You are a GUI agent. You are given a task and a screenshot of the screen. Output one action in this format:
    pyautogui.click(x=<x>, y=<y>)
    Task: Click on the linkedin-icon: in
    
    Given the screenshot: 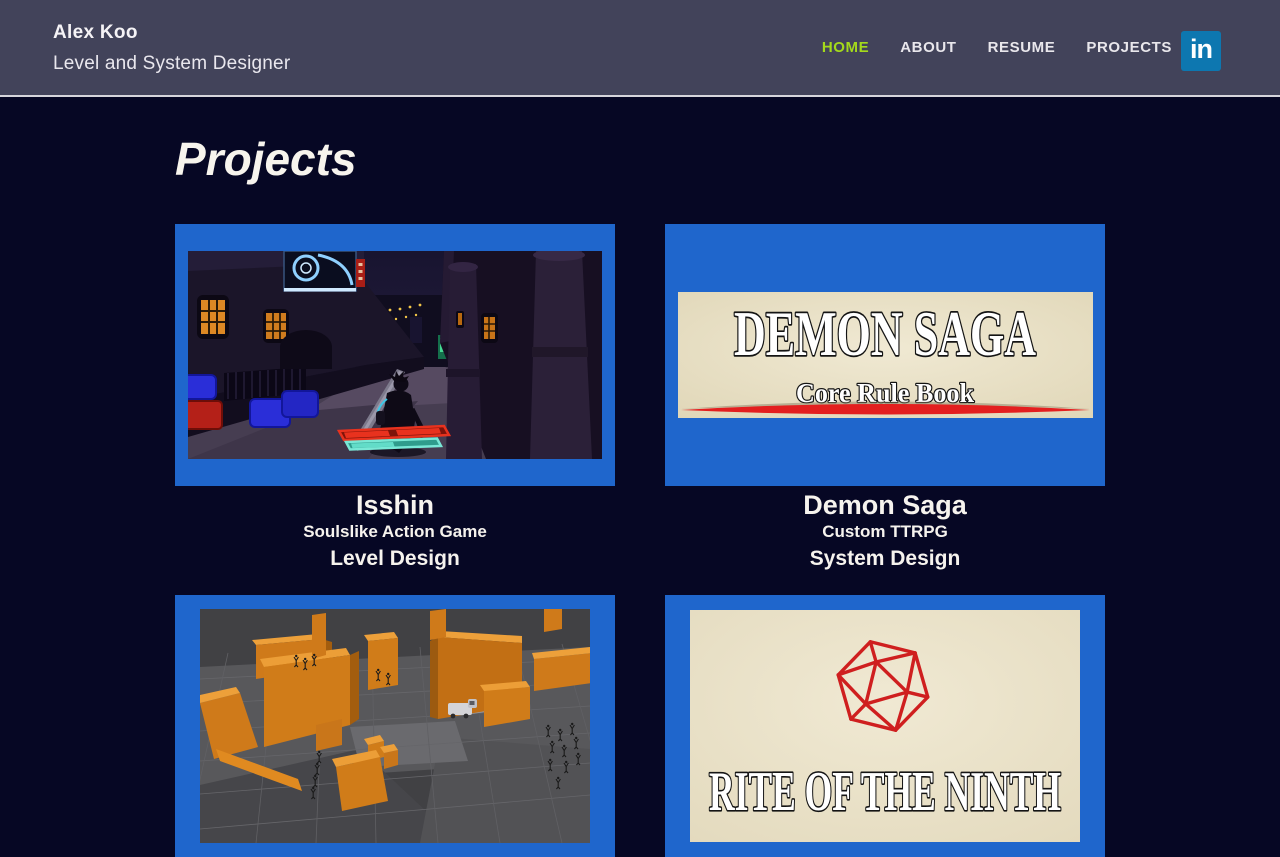 What is the action you would take?
    pyautogui.click(x=1201, y=51)
    